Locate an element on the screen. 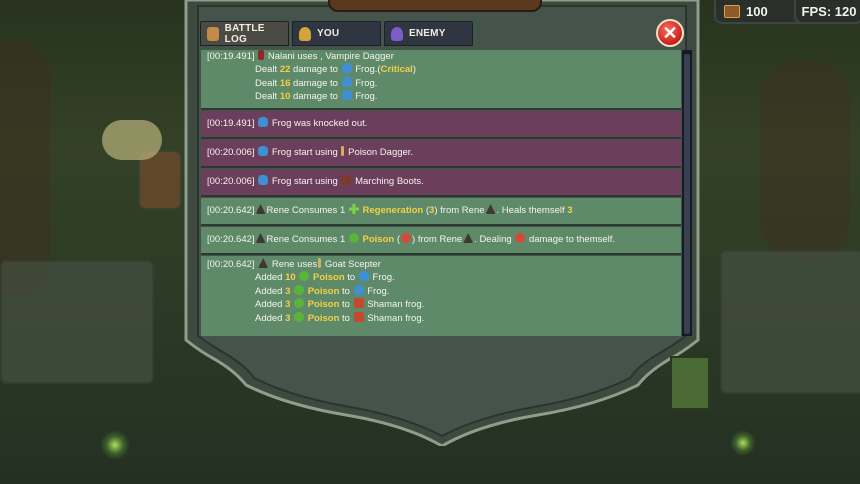 This screenshot has width=860, height=484. scroll-icon is located at coordinates (213, 33).